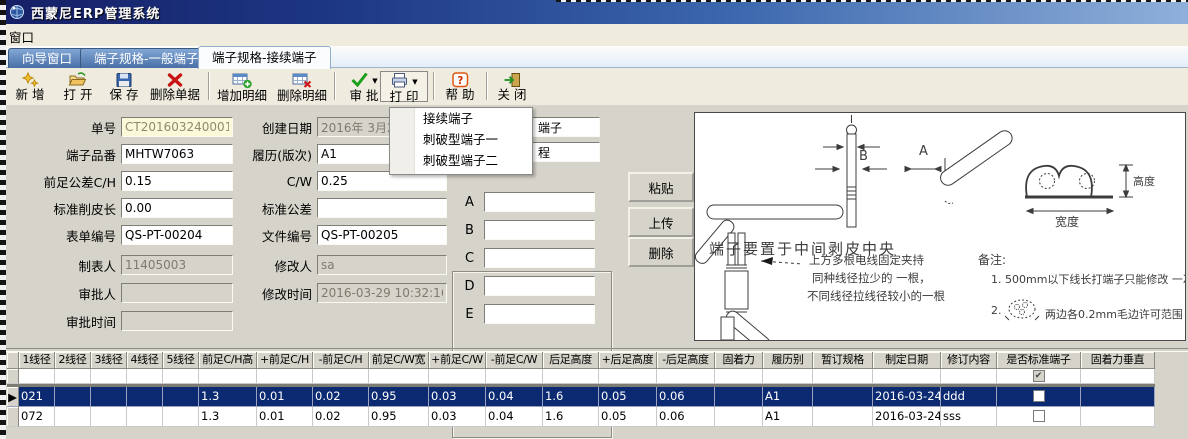 The image size is (1188, 439). What do you see at coordinates (969, 397) in the screenshot?
I see `grid-cell: ddd` at bounding box center [969, 397].